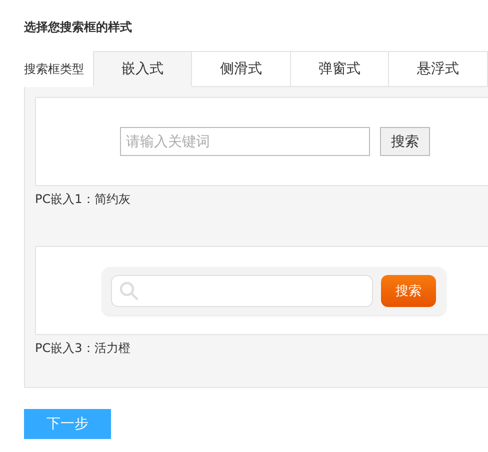 The image size is (488, 452). Describe the element at coordinates (245, 141) in the screenshot. I see `search-field: 请输入关键词` at that location.